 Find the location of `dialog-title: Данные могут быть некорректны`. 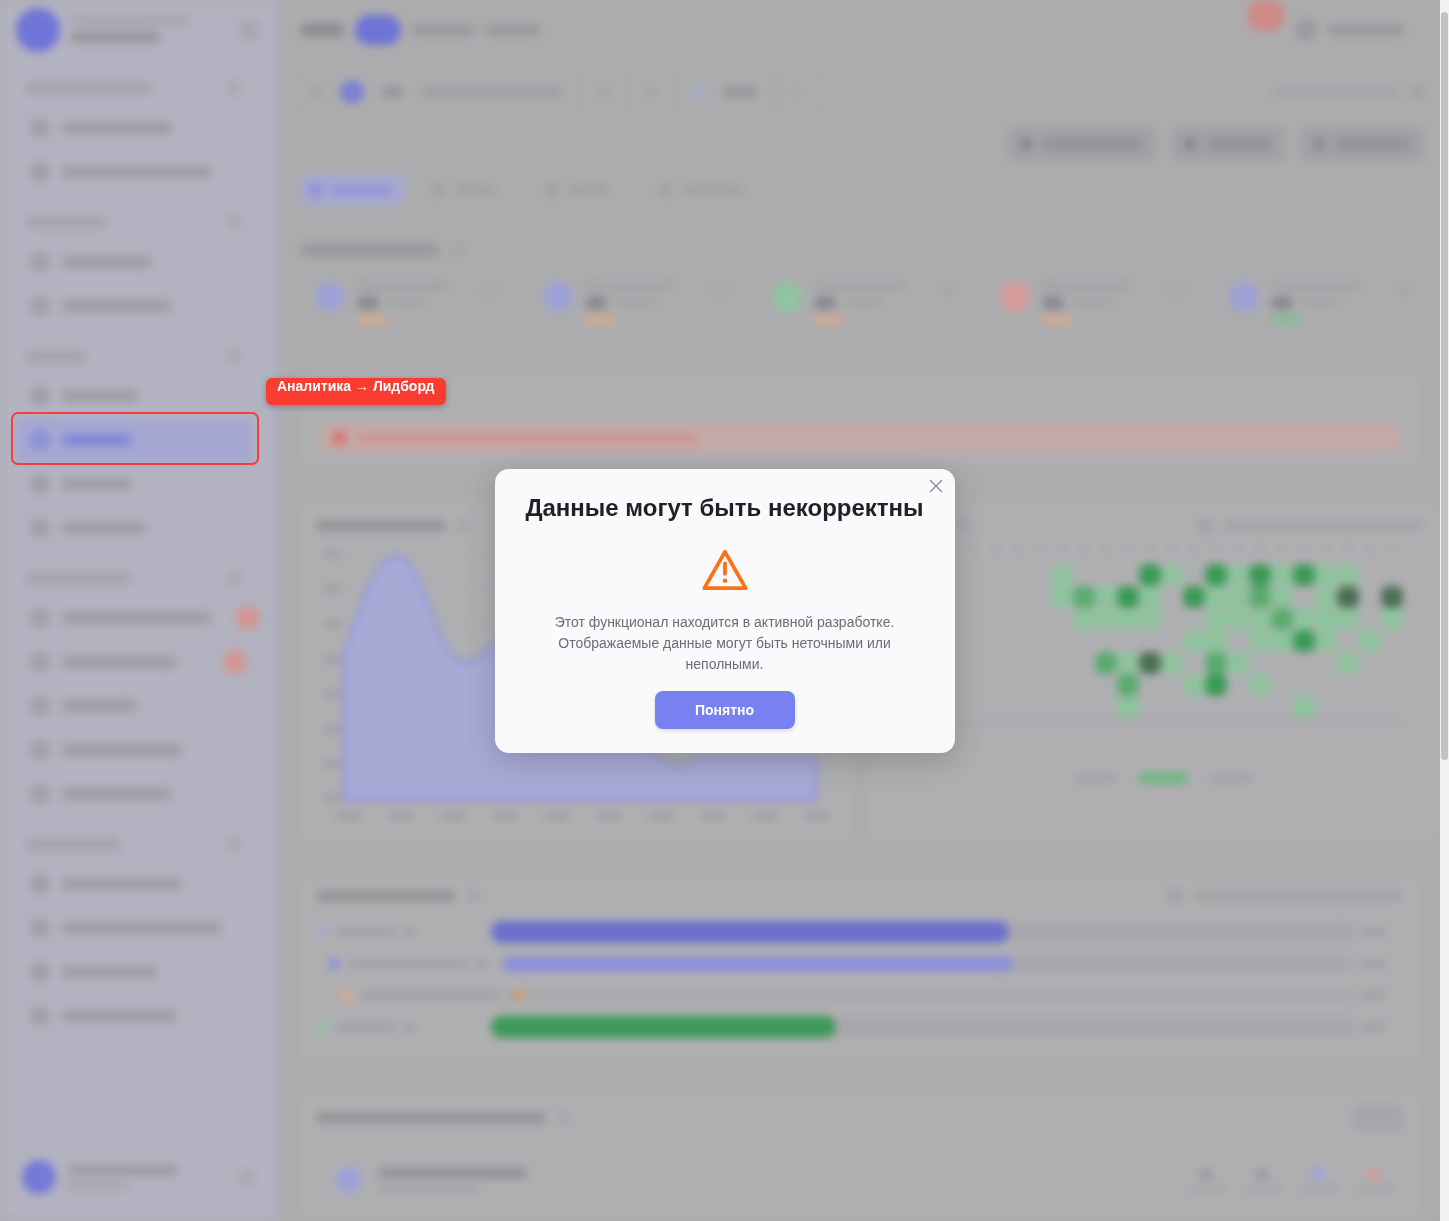

dialog-title: Данные могут быть некорректны is located at coordinates (724, 507).